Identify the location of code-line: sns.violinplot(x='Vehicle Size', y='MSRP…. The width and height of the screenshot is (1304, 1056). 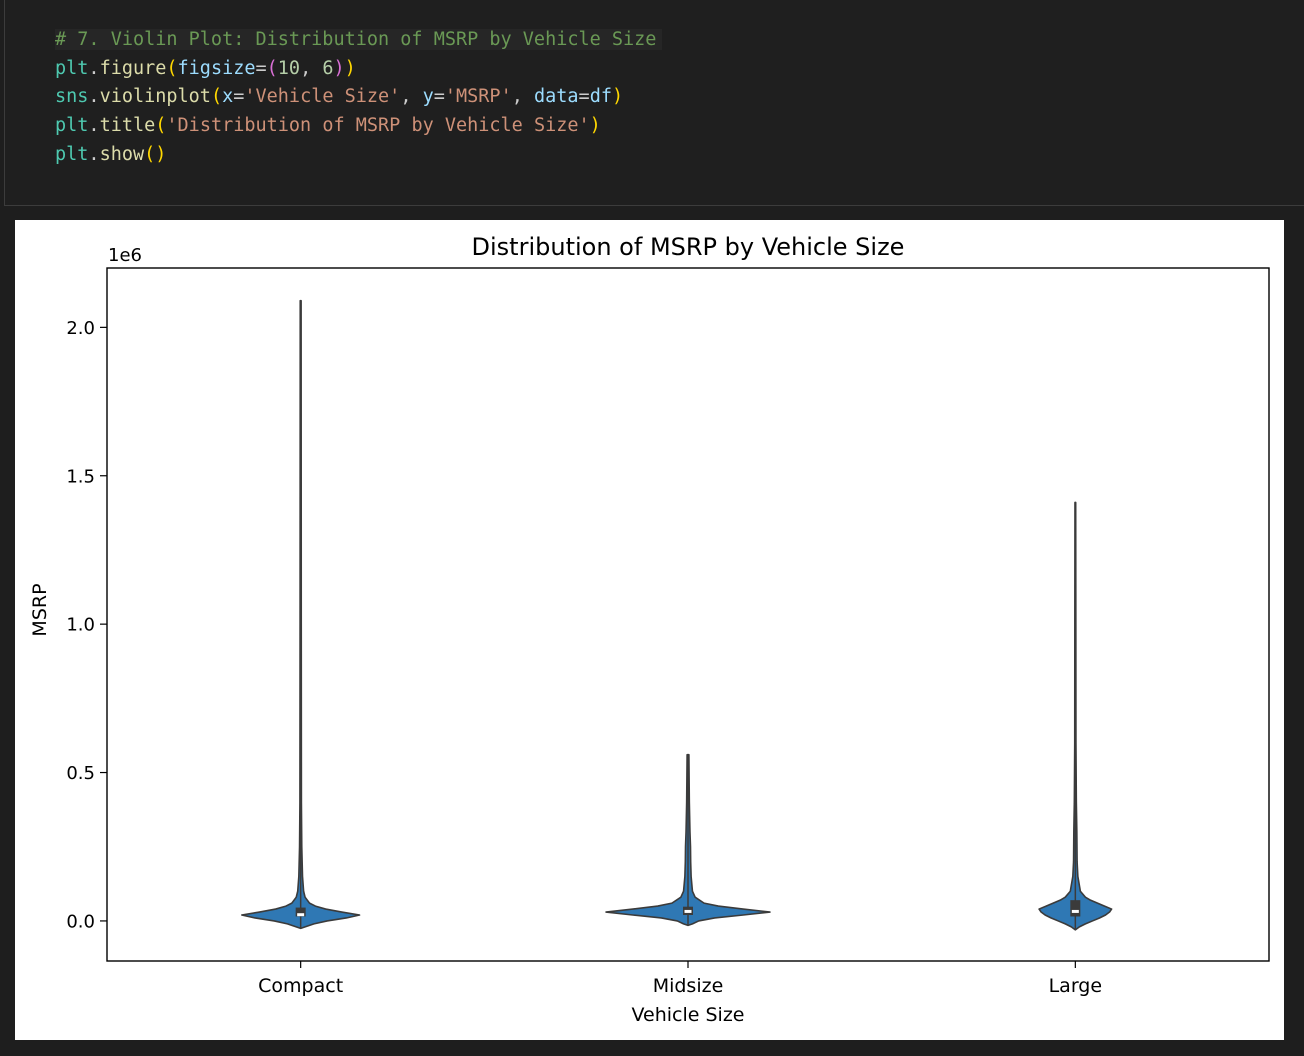
(358, 97).